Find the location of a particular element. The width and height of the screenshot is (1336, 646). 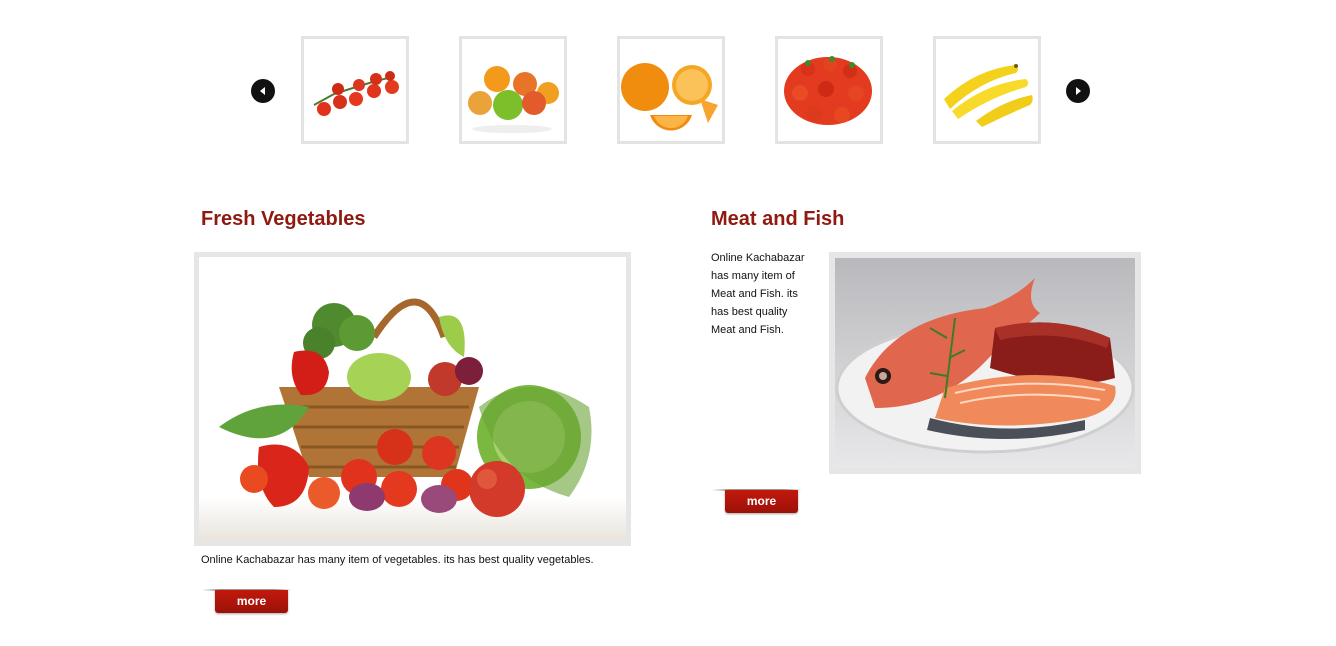

mixed-fruits-image is located at coordinates (513, 90).